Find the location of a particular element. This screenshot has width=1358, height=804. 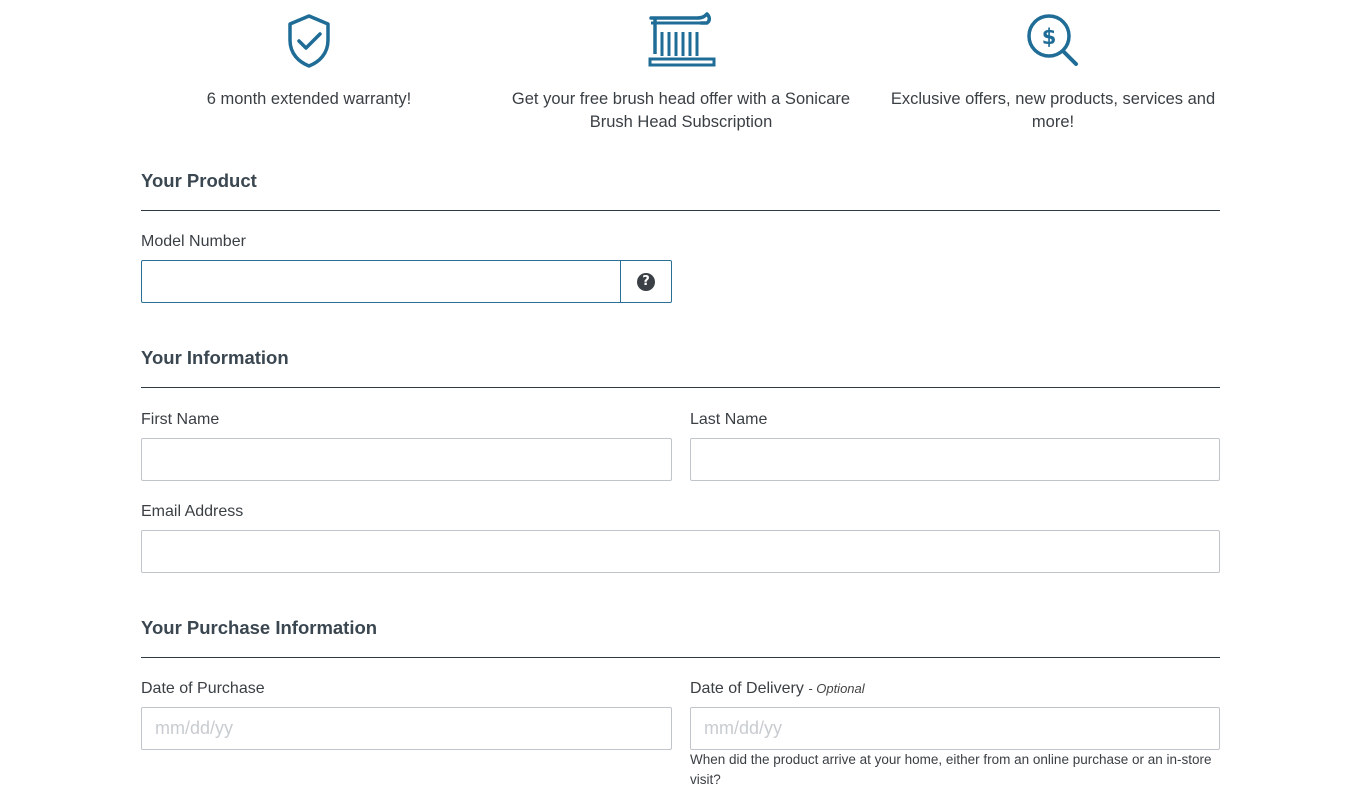

email-label: Email Address is located at coordinates (192, 511).